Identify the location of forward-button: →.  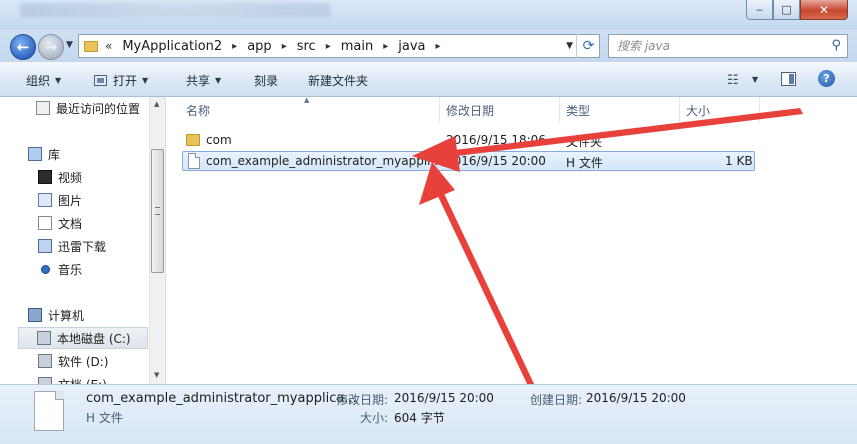
(51, 47).